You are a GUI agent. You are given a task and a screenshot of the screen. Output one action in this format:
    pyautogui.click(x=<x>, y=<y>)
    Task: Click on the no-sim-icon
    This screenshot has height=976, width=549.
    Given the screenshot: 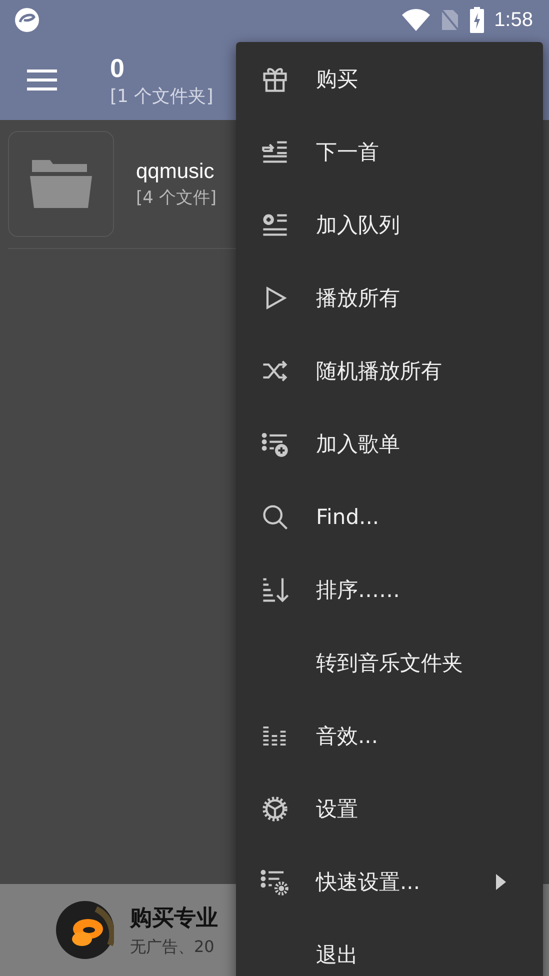 What is the action you would take?
    pyautogui.click(x=450, y=20)
    